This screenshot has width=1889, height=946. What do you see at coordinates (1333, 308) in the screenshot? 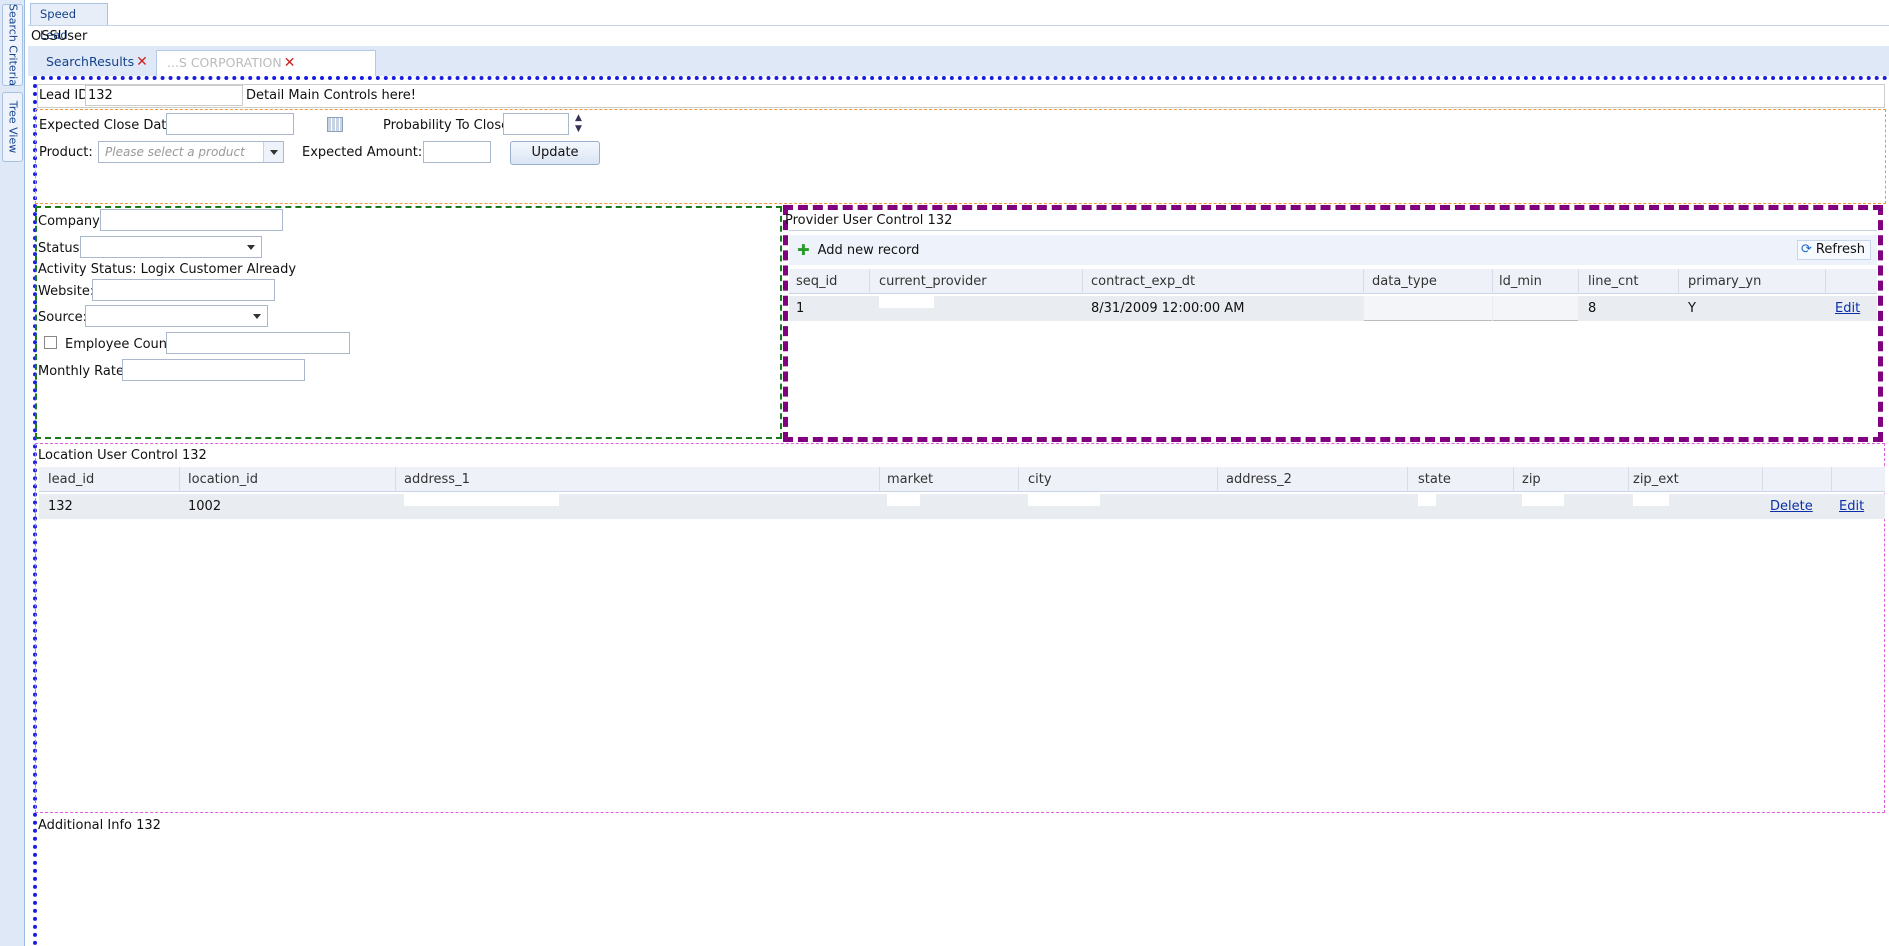
I see `provider-table-row: 1 8/31/2009 12:00:00 AM 8 Y Edit` at bounding box center [1333, 308].